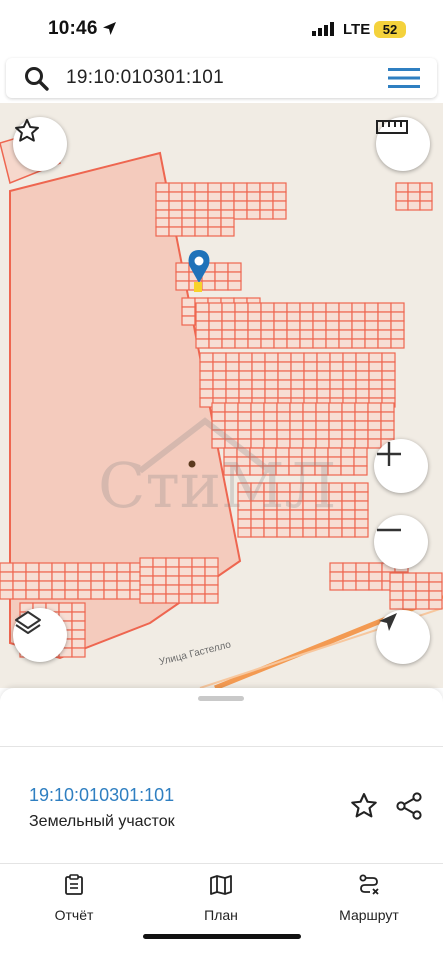 Image resolution: width=443 pixels, height=960 pixels. I want to click on search-bar: 19:10:010301:101, so click(221, 78).